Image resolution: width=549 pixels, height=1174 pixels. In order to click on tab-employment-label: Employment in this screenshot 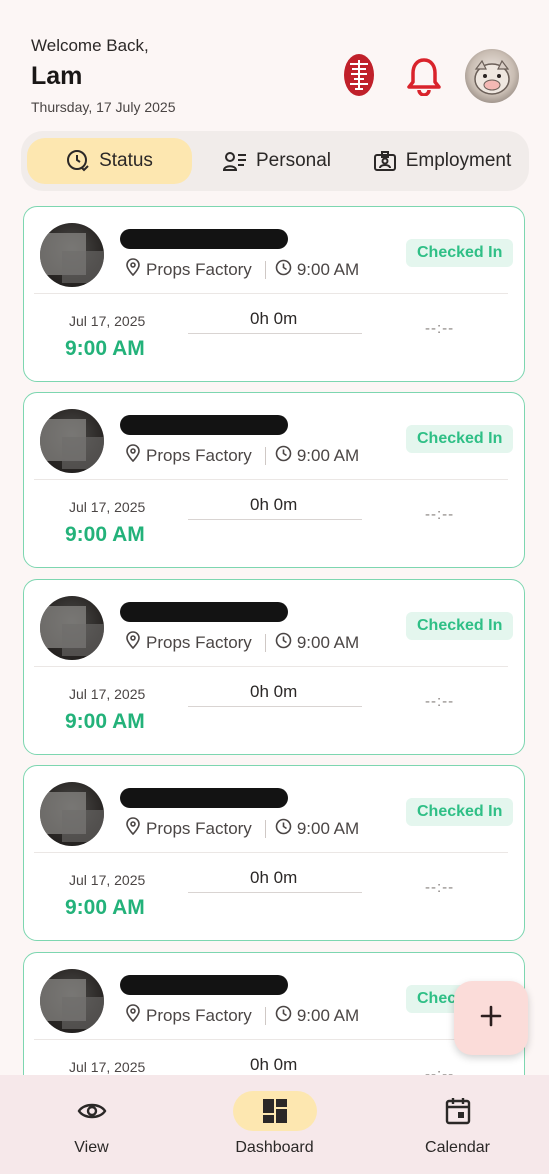, I will do `click(458, 160)`.